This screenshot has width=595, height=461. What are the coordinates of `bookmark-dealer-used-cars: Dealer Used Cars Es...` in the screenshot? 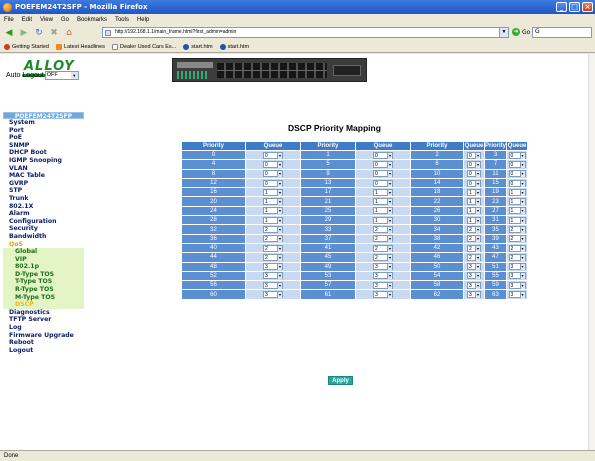 It's located at (143, 46).